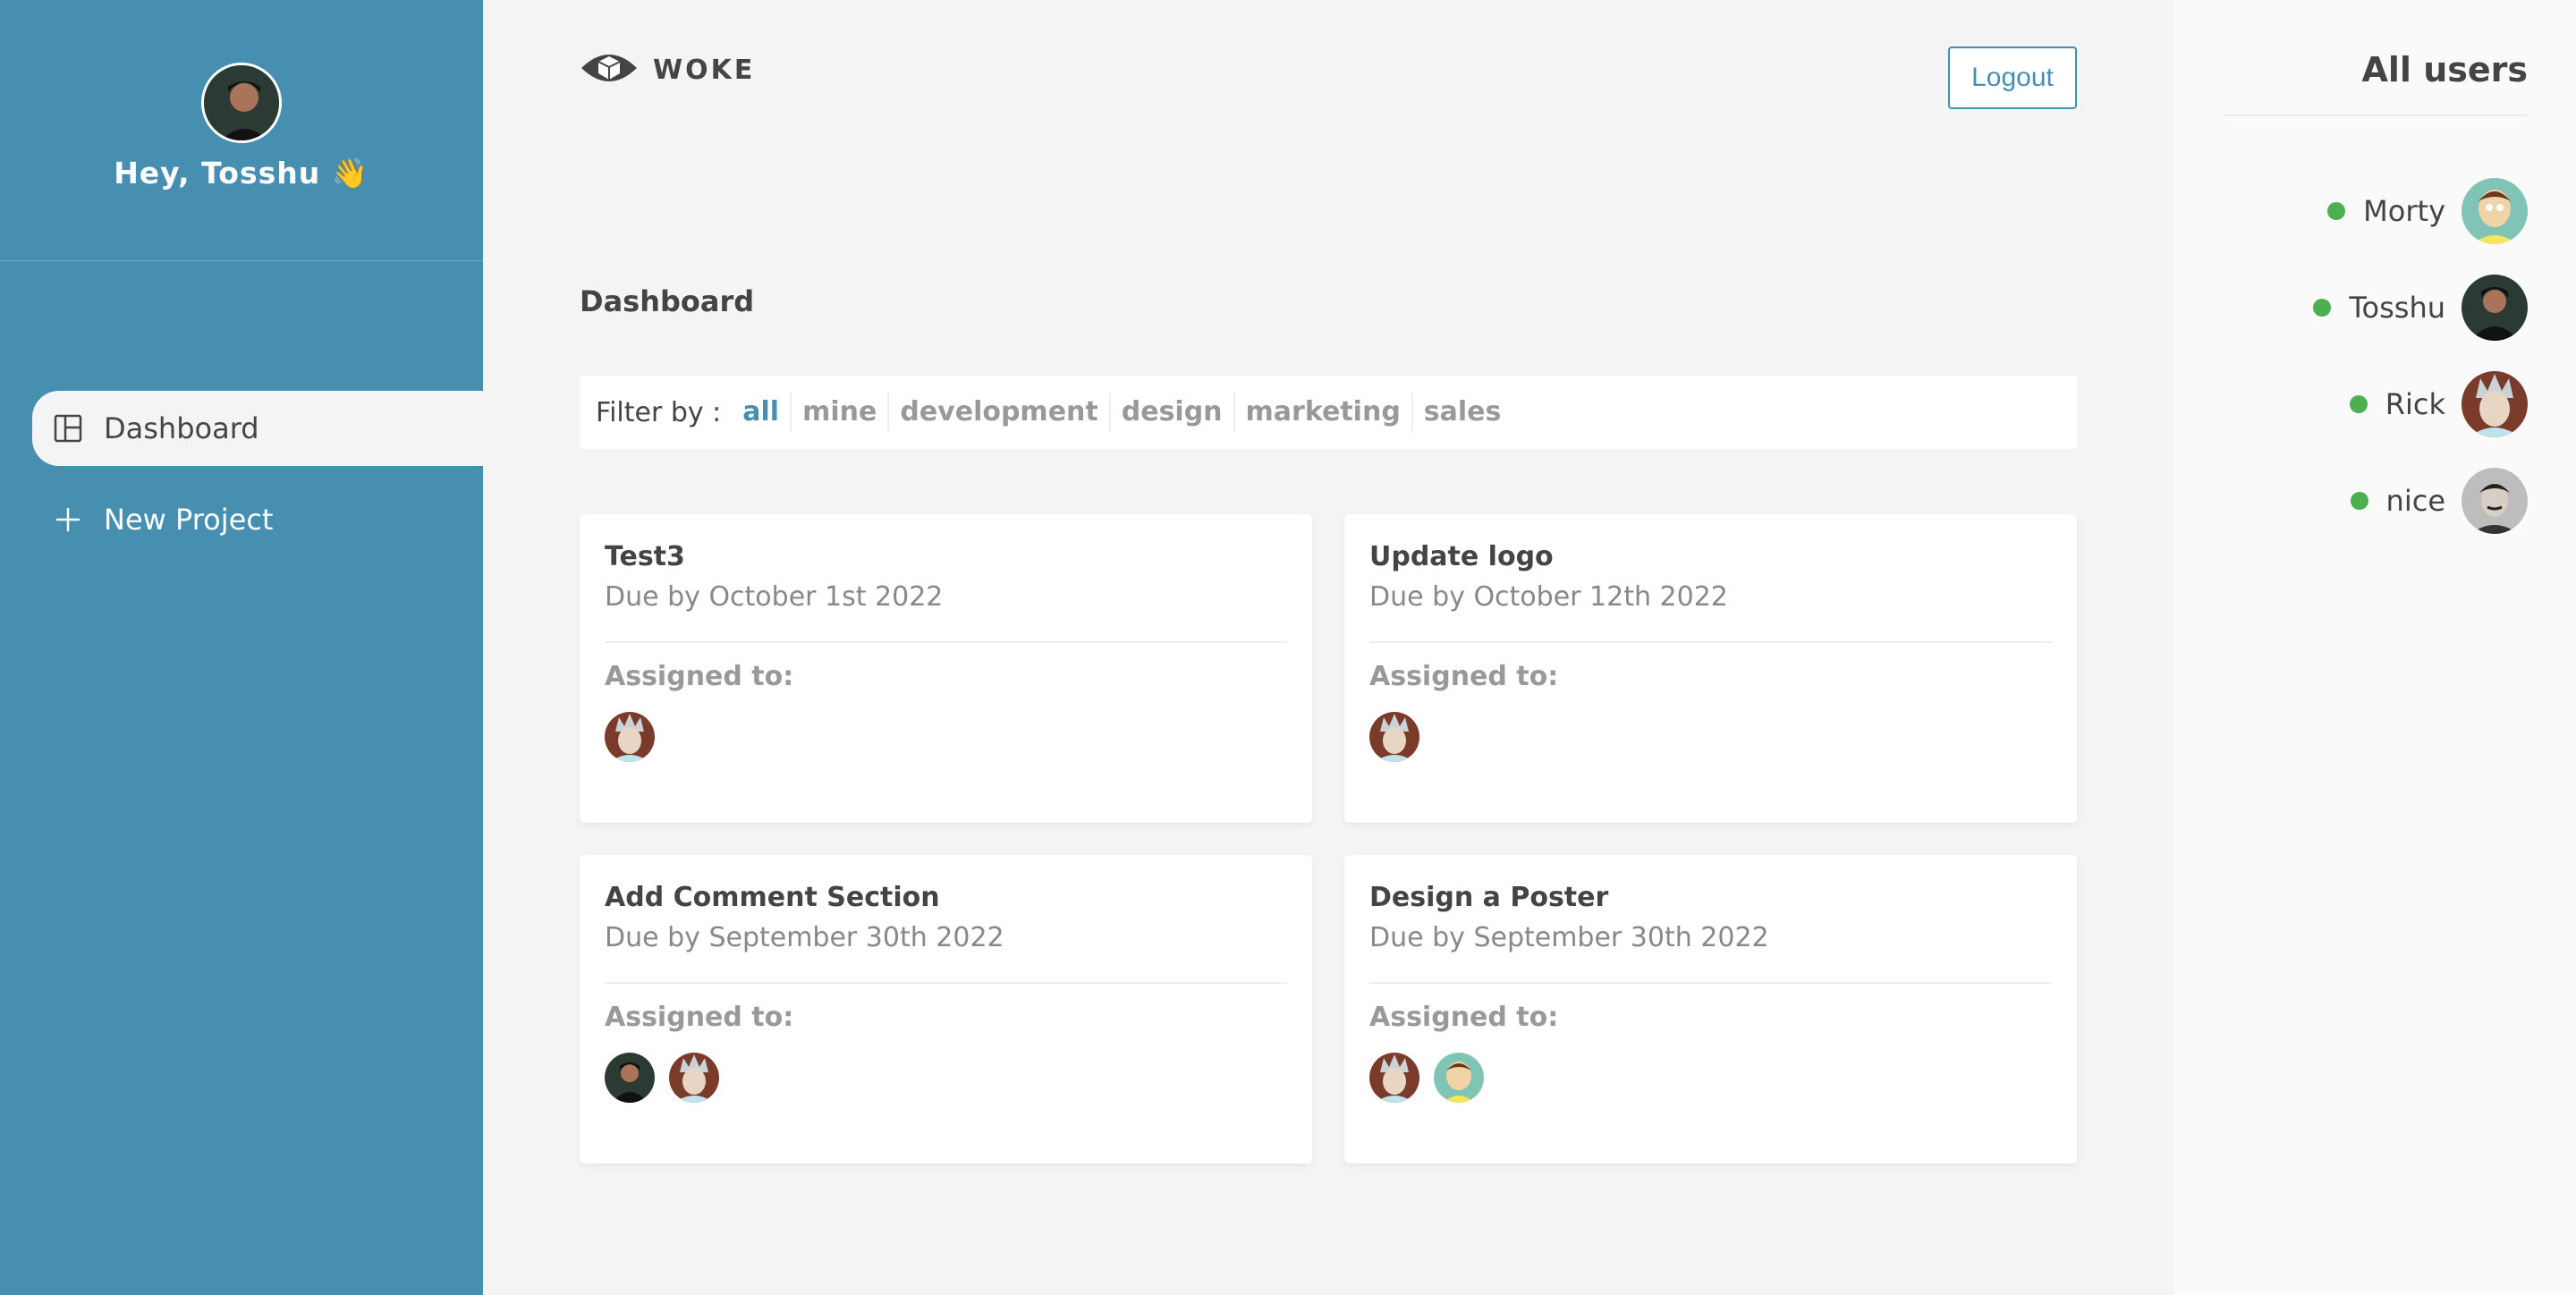  I want to click on logo-text: WOKE, so click(704, 70).